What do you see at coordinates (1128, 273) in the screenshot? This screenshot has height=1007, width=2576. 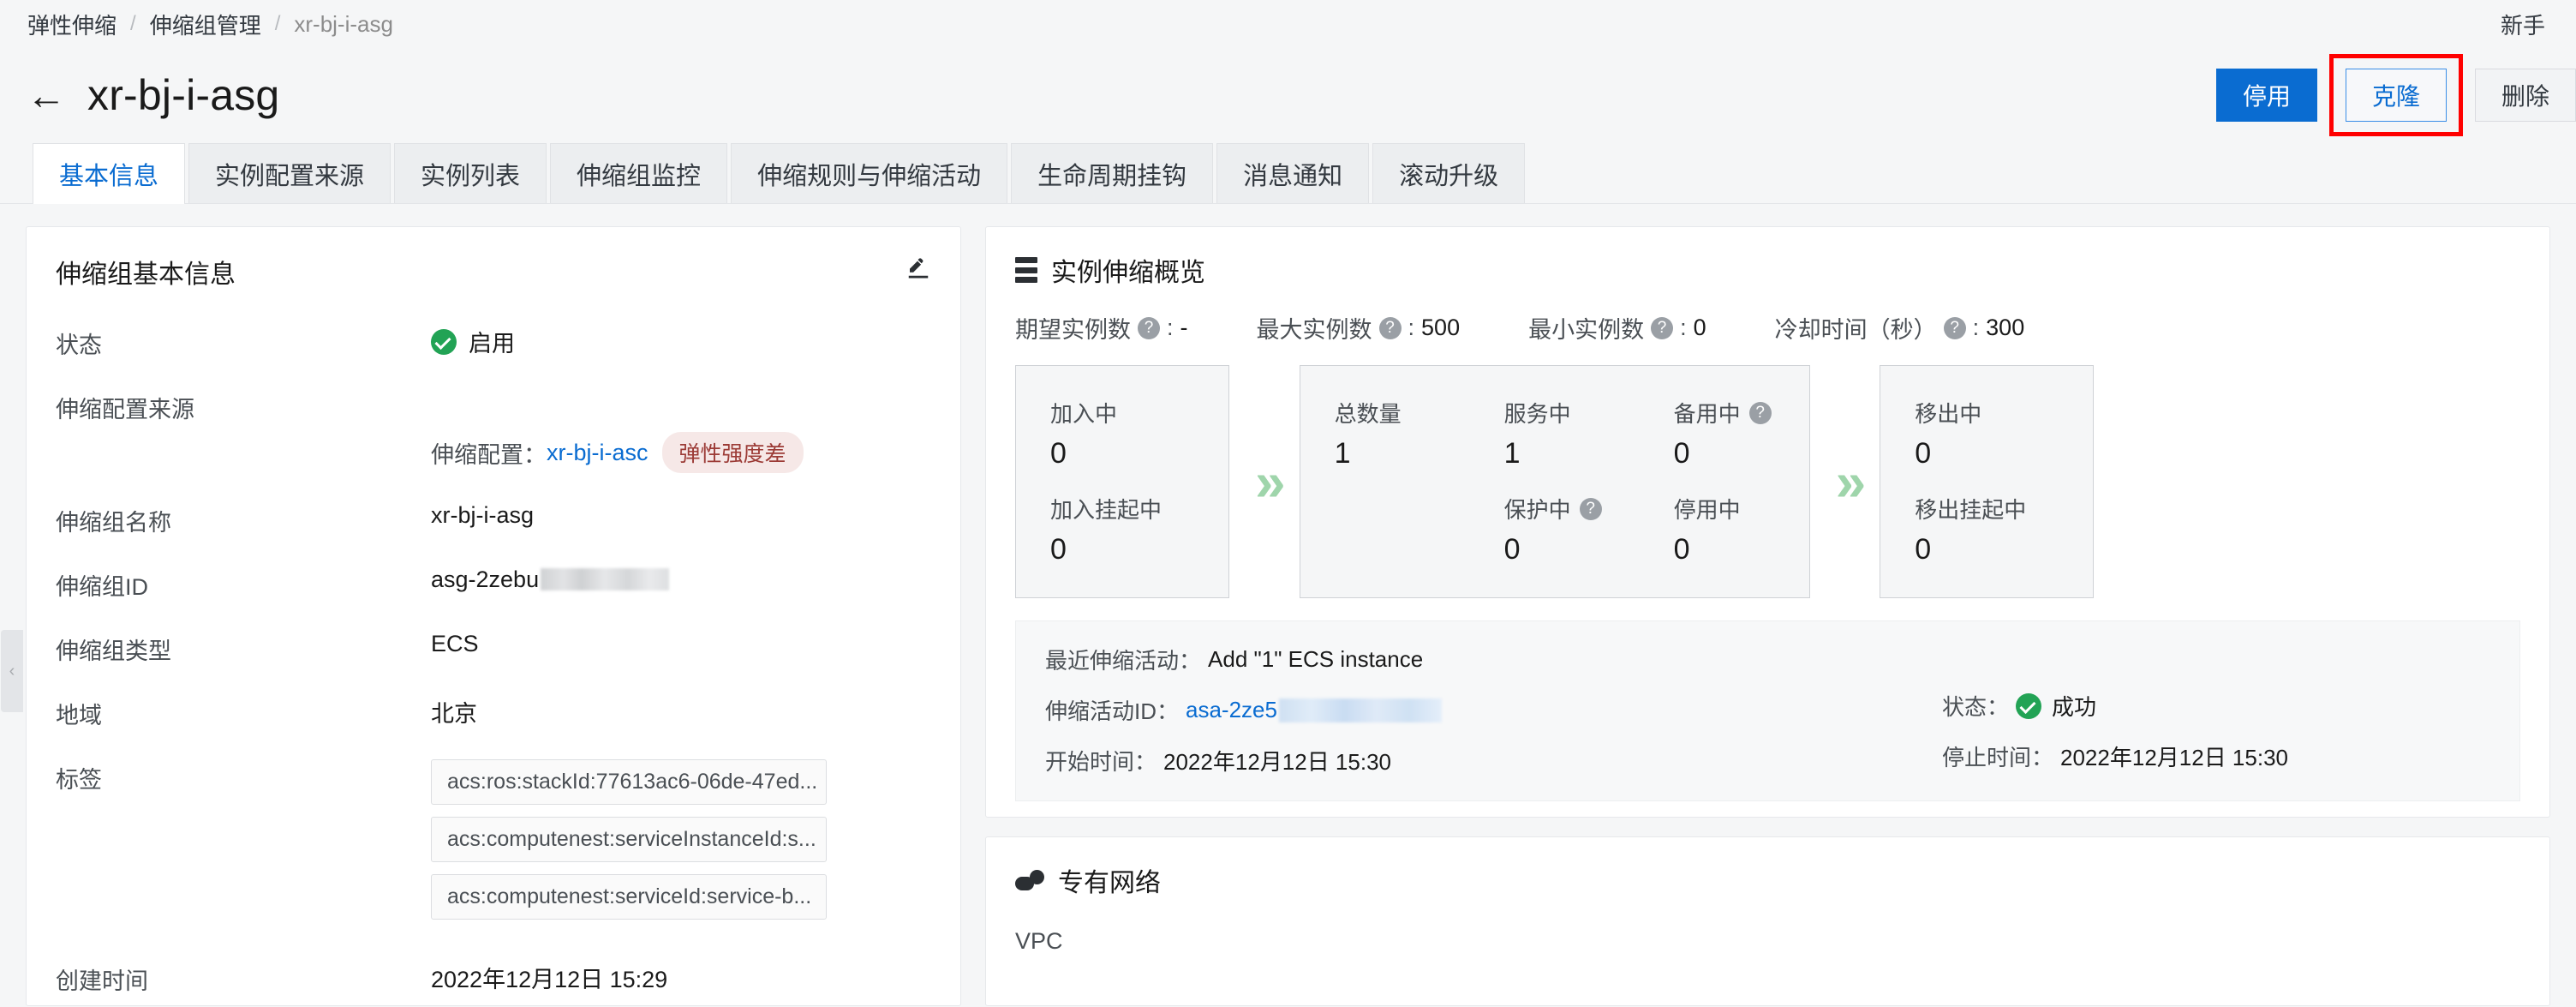 I see `scaling-overview-title: 实例伸缩概览` at bounding box center [1128, 273].